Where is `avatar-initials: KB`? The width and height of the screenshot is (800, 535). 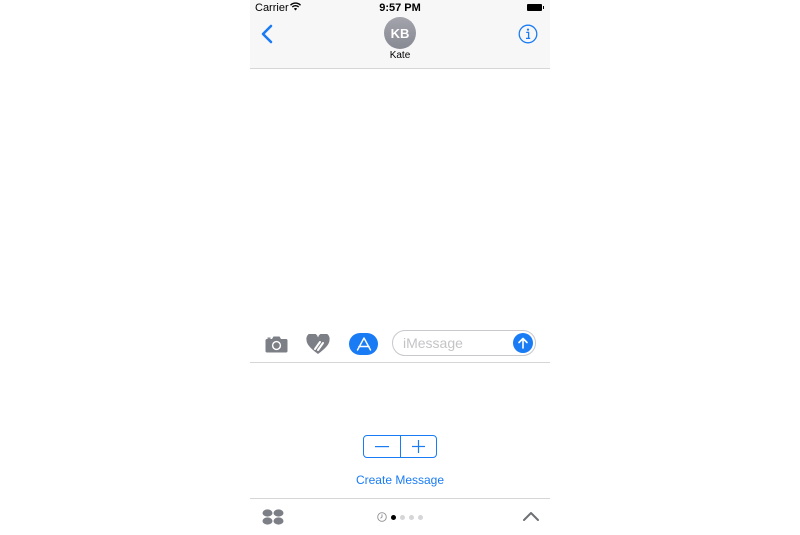
avatar-initials: KB is located at coordinates (400, 33).